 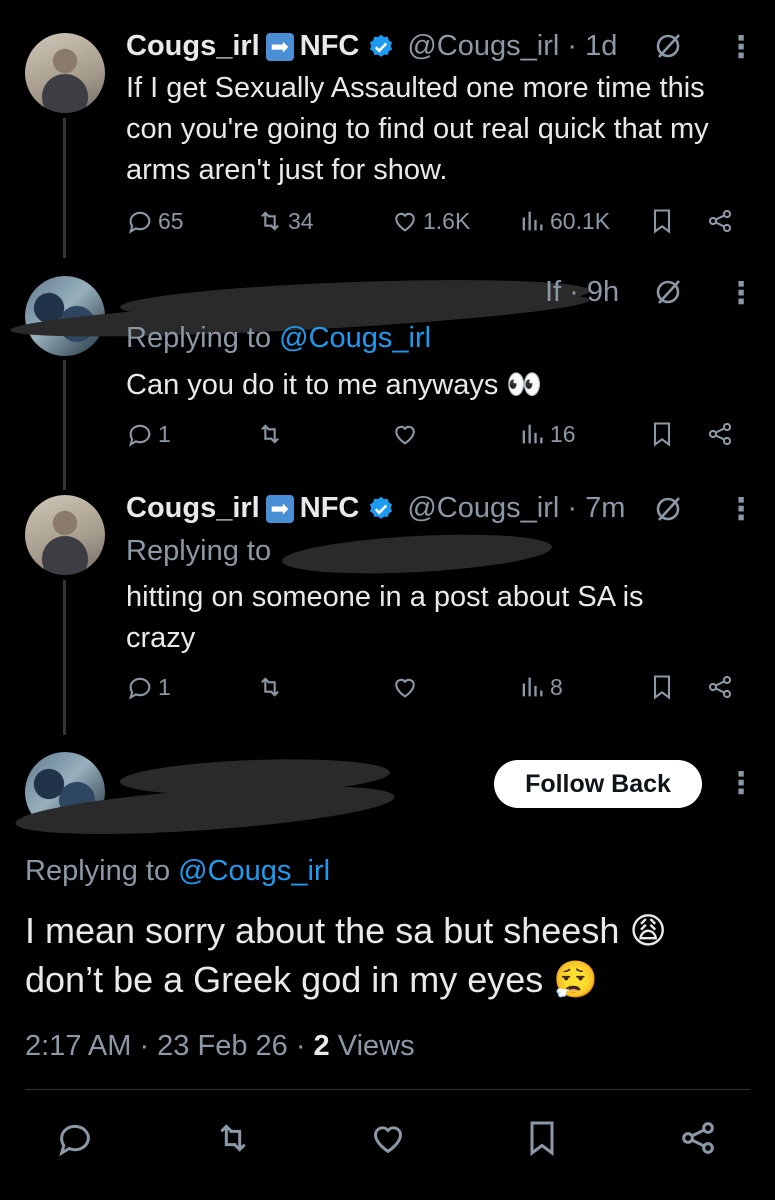 I want to click on tweet-text: Can you do it to me anyways 👀, so click(x=334, y=385).